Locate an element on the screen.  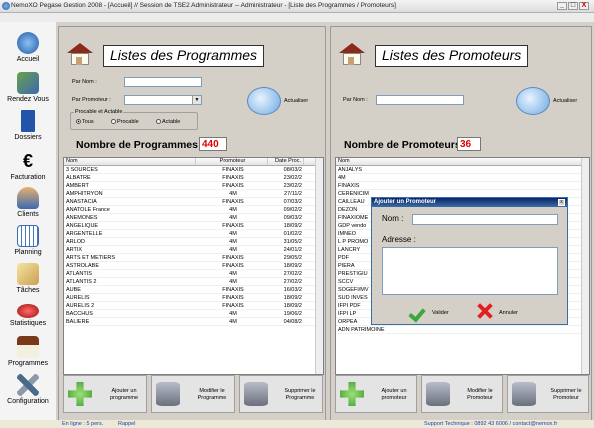
sidebar-item-programmes: Programmes is located at coordinates (28, 351).